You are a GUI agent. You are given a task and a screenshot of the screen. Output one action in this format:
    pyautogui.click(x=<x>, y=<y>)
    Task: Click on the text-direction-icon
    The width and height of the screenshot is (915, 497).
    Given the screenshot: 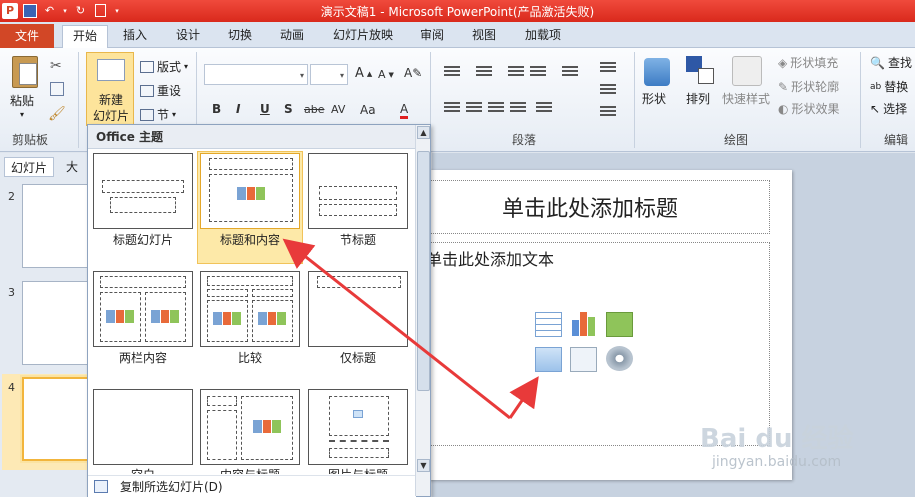 What is the action you would take?
    pyautogui.click(x=608, y=69)
    